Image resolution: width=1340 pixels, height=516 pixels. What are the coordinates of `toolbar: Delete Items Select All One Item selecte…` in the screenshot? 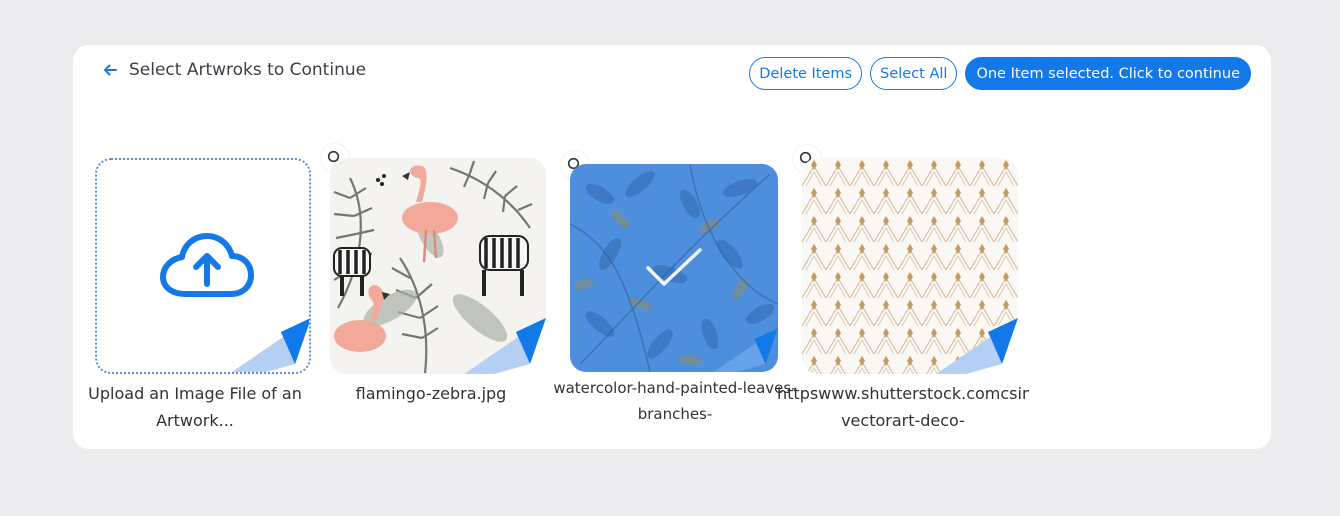 It's located at (1000, 73).